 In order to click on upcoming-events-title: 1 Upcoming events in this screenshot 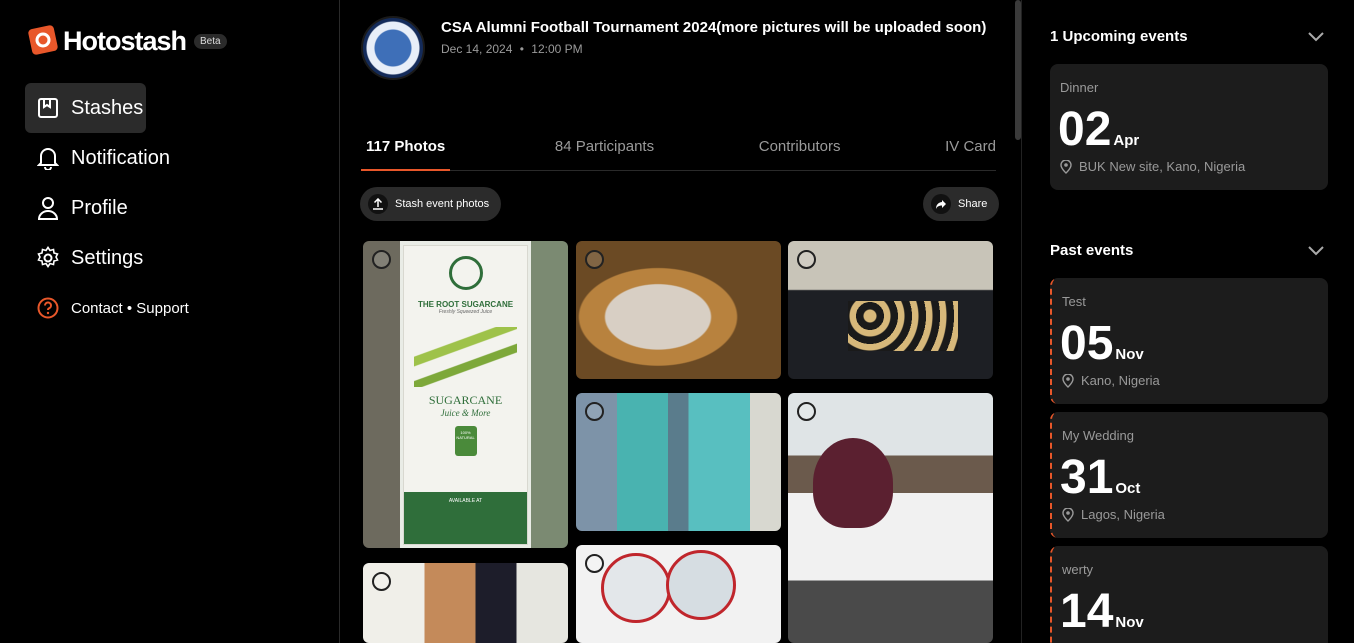, I will do `click(1119, 36)`.